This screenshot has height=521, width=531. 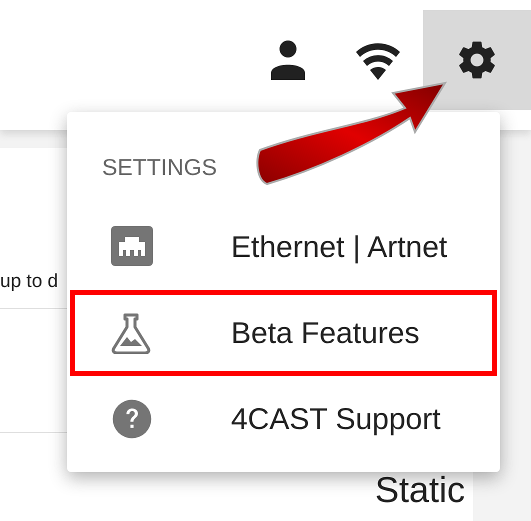 What do you see at coordinates (477, 60) in the screenshot?
I see `settings-button` at bounding box center [477, 60].